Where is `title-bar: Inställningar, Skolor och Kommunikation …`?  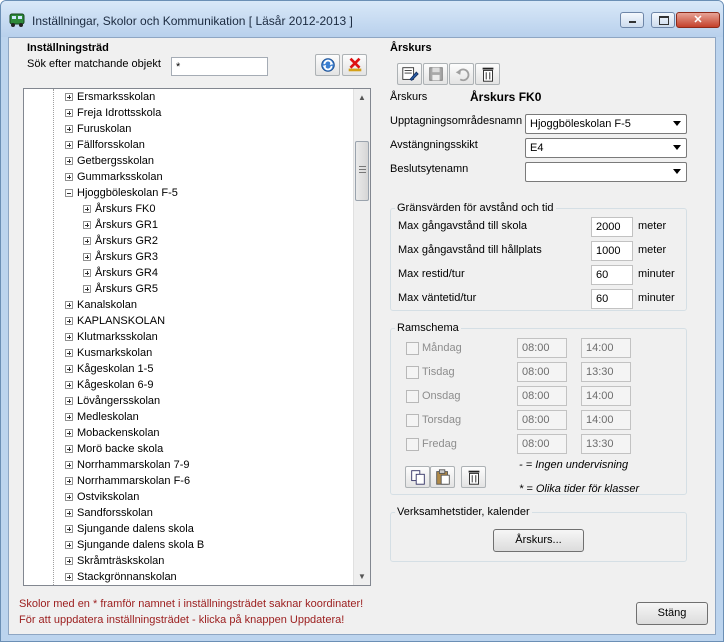
title-bar: Inställningar, Skolor och Kommunikation … is located at coordinates (362, 19).